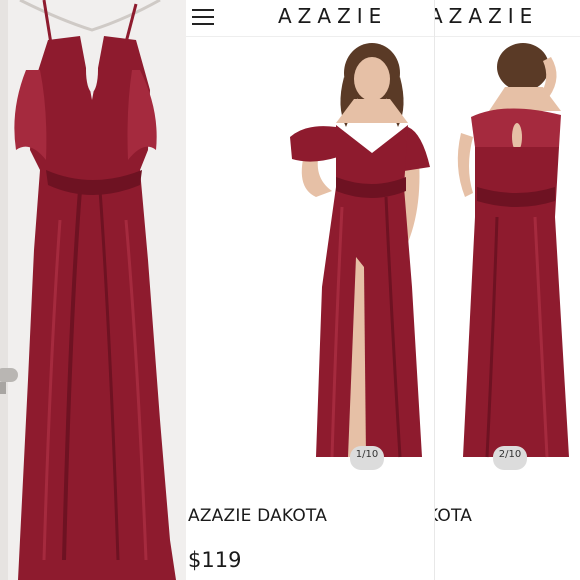  What do you see at coordinates (510, 458) in the screenshot?
I see `image-counter-badge: 2/10` at bounding box center [510, 458].